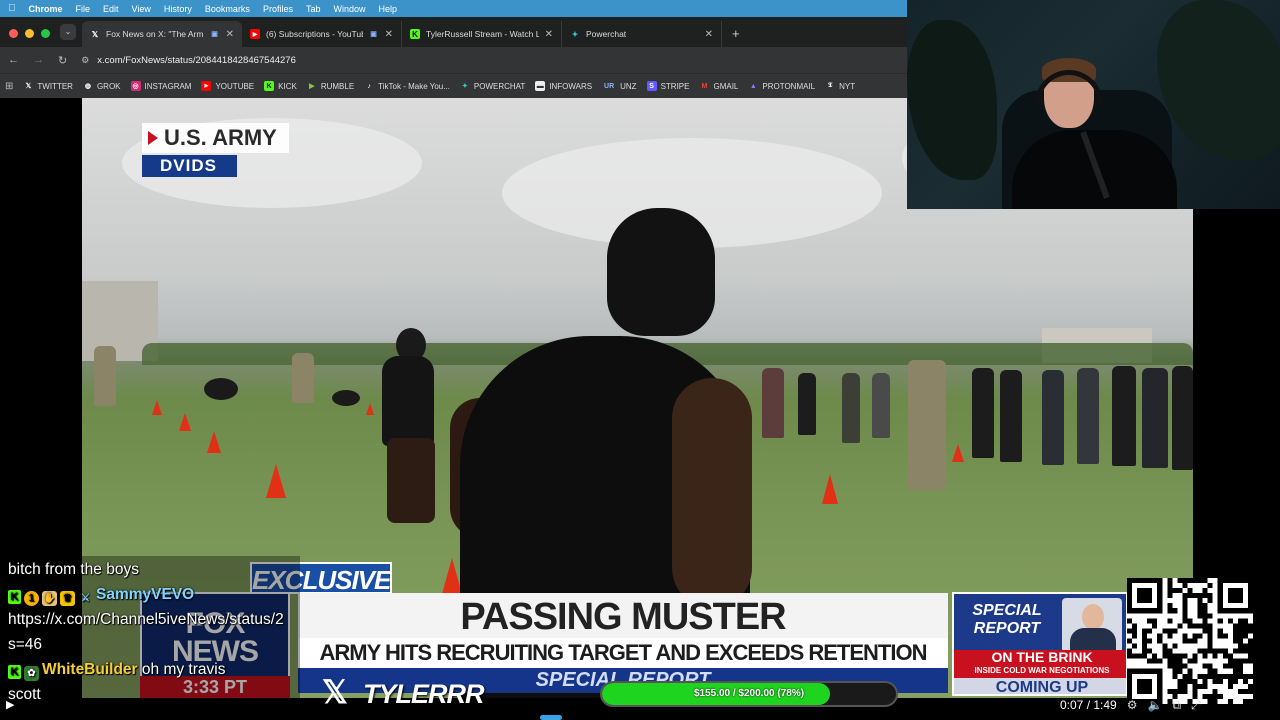  Describe the element at coordinates (712, 493) in the screenshot. I see `runner-arm` at that location.